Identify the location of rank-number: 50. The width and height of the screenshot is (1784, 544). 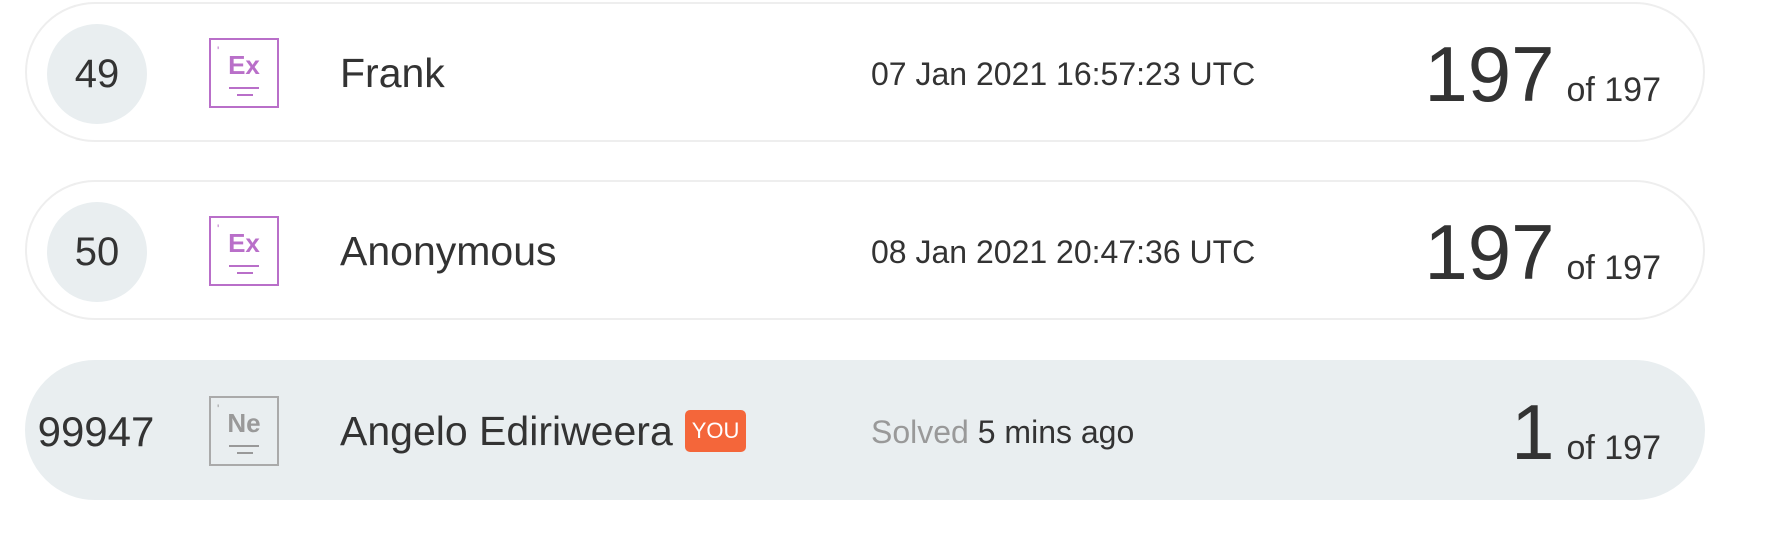
(97, 252).